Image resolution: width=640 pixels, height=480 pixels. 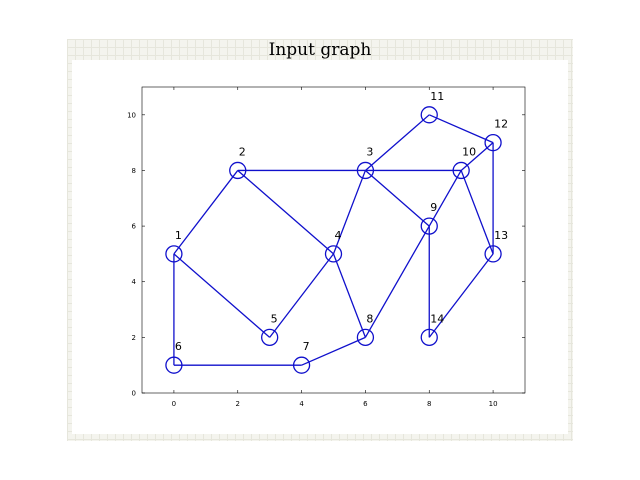 What do you see at coordinates (242, 151) in the screenshot?
I see `node-label-2: 2` at bounding box center [242, 151].